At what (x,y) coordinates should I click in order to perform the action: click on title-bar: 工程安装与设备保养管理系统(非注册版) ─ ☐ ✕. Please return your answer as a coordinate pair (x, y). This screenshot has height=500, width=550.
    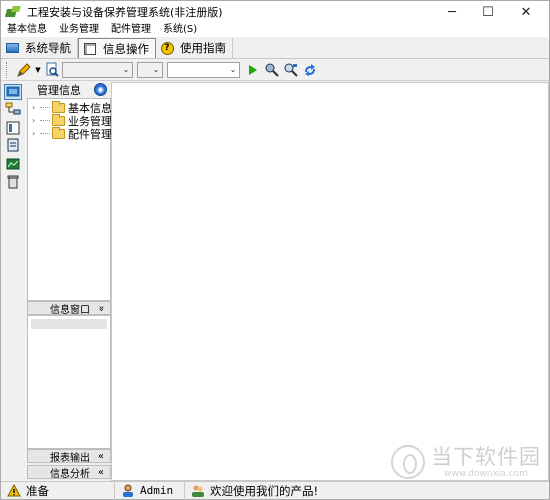
    Looking at the image, I should click on (275, 12).